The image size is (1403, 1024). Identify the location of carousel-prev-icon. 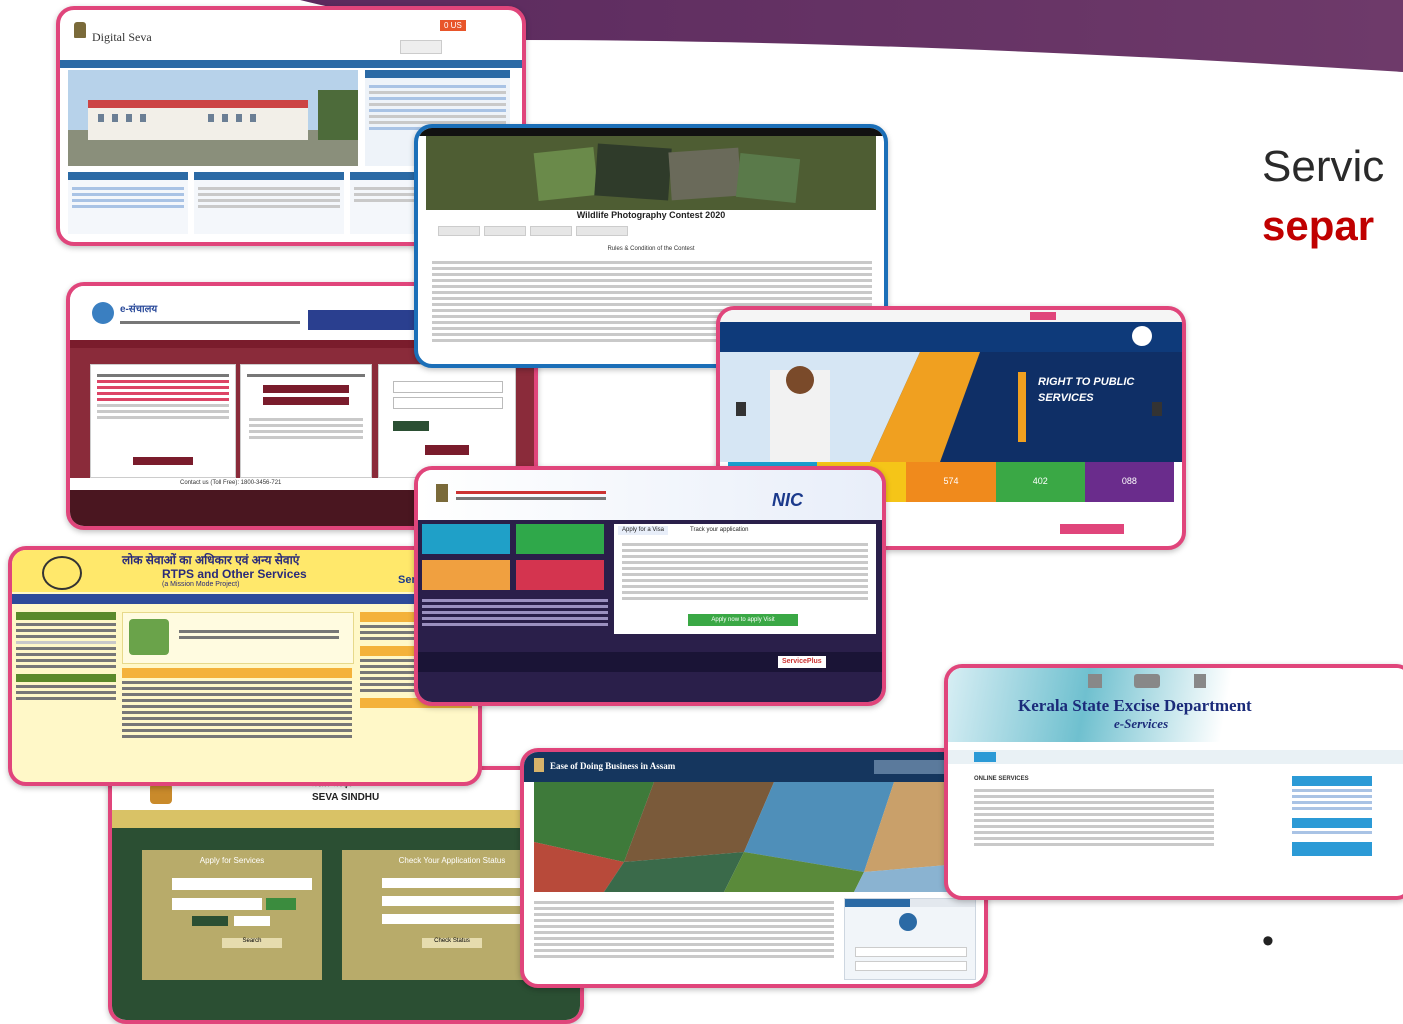
(741, 409).